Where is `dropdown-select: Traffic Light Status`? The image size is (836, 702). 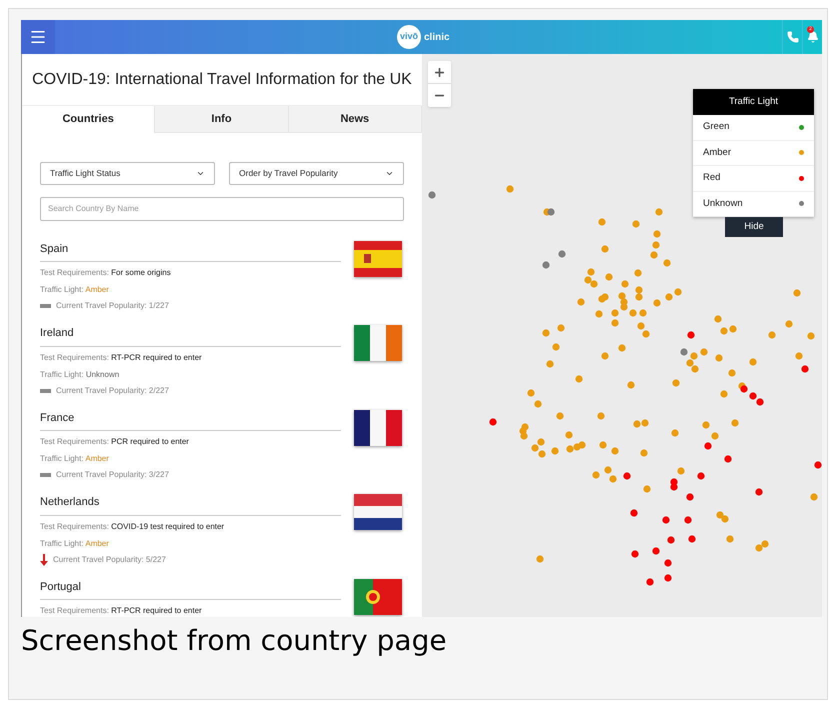 dropdown-select: Traffic Light Status is located at coordinates (127, 173).